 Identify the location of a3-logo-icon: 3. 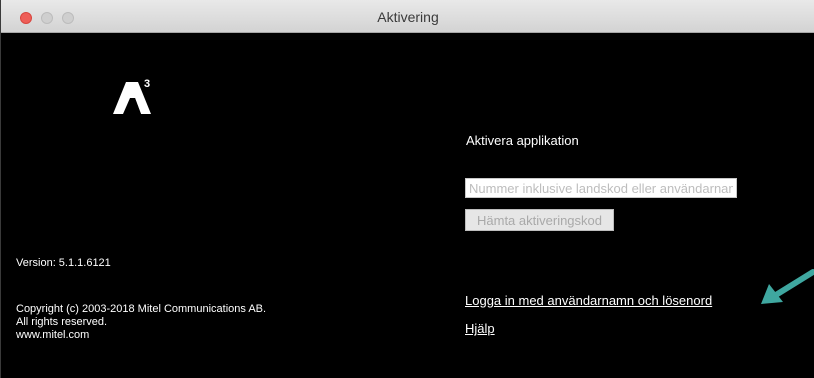
(132, 96).